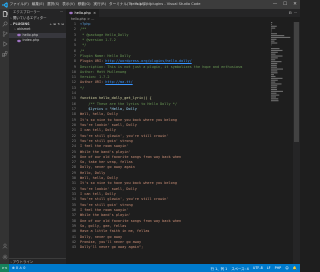 The height and width of the screenshot is (272, 320). What do you see at coordinates (61, 12) in the screenshot?
I see `more-actions-icon: ···` at bounding box center [61, 12].